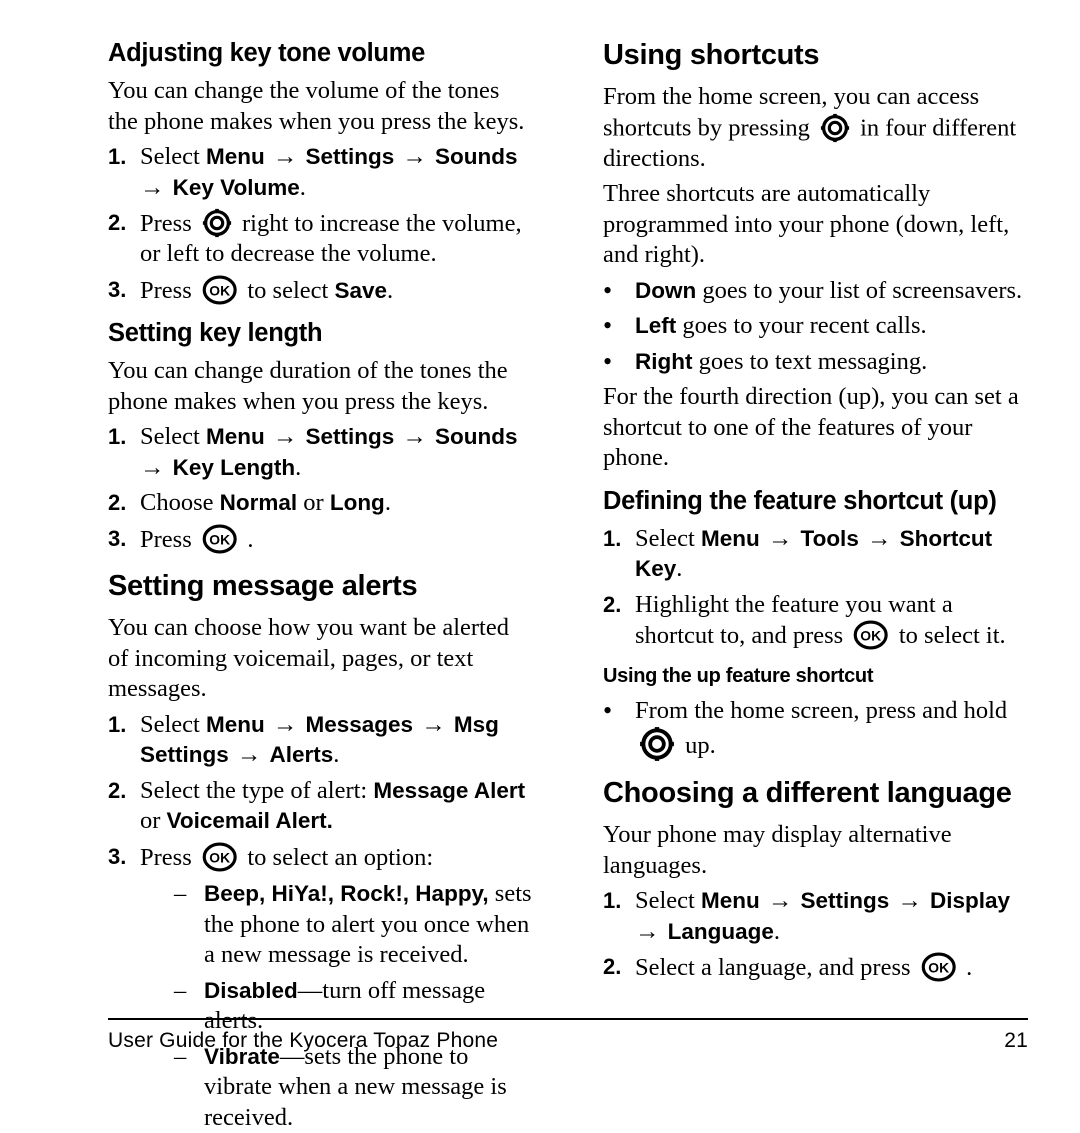 The height and width of the screenshot is (1133, 1080). Describe the element at coordinates (234, 467) in the screenshot. I see `emphasized-term: Key Length` at that location.